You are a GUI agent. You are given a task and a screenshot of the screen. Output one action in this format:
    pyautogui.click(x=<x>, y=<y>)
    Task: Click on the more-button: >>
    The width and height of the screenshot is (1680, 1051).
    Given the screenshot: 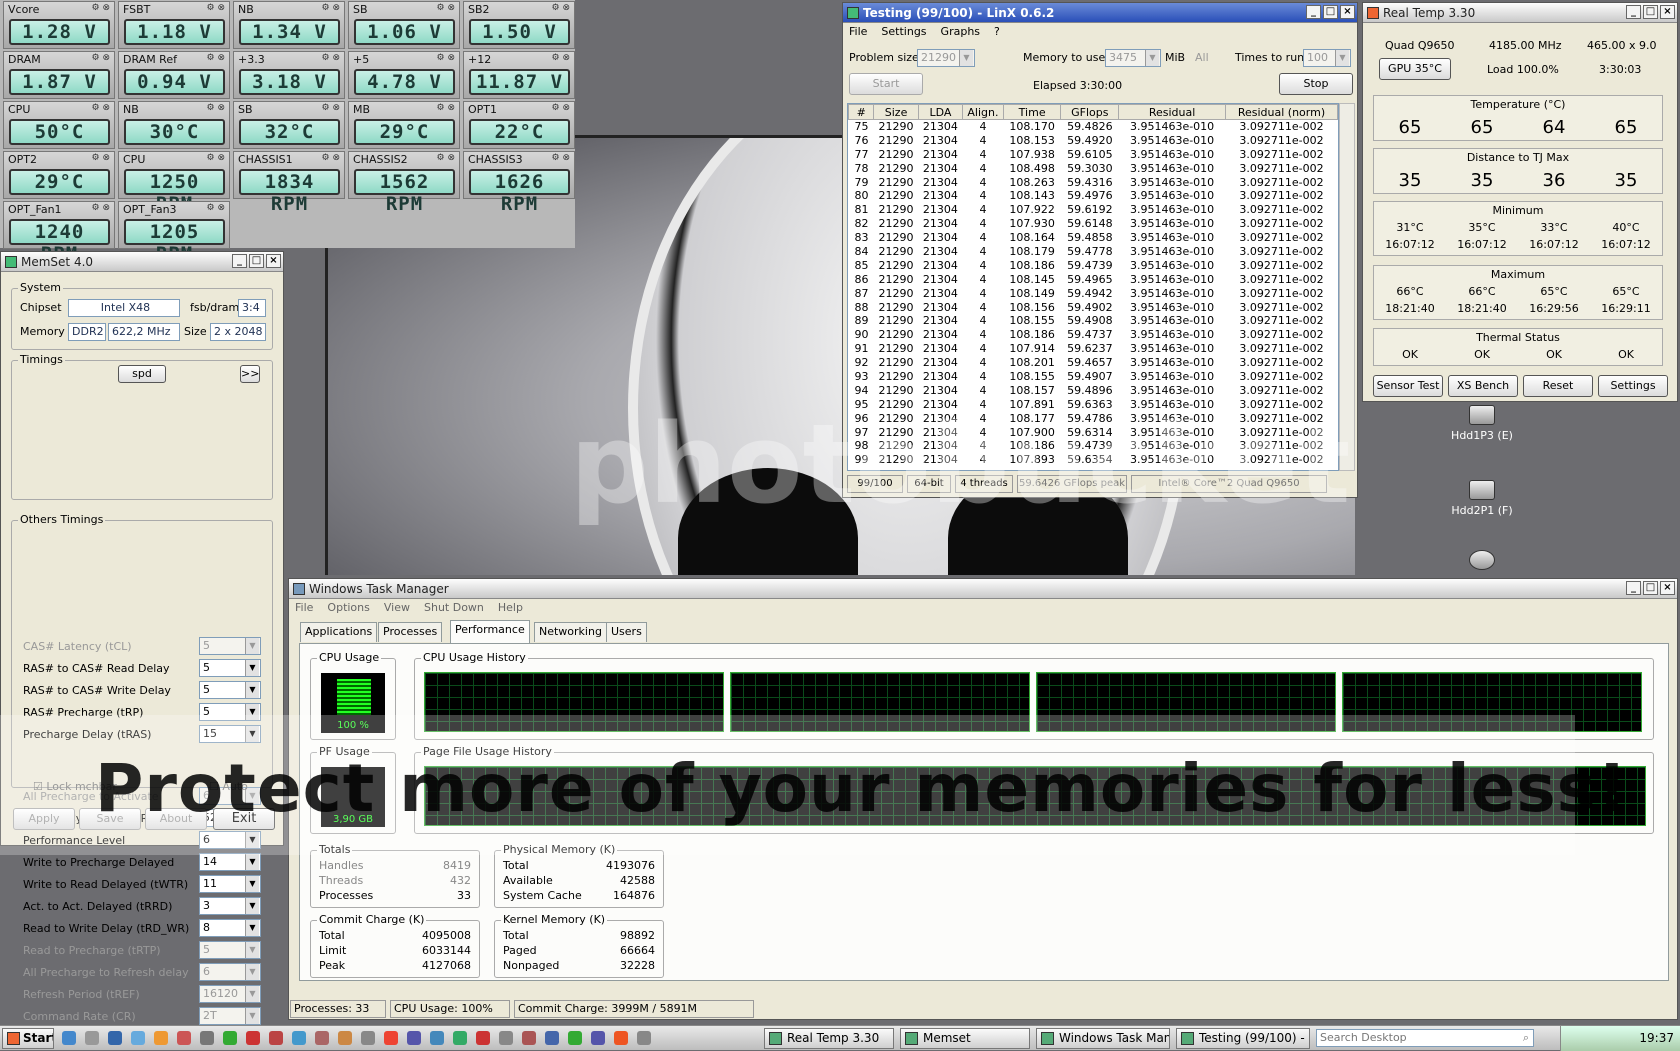 What is the action you would take?
    pyautogui.click(x=250, y=374)
    